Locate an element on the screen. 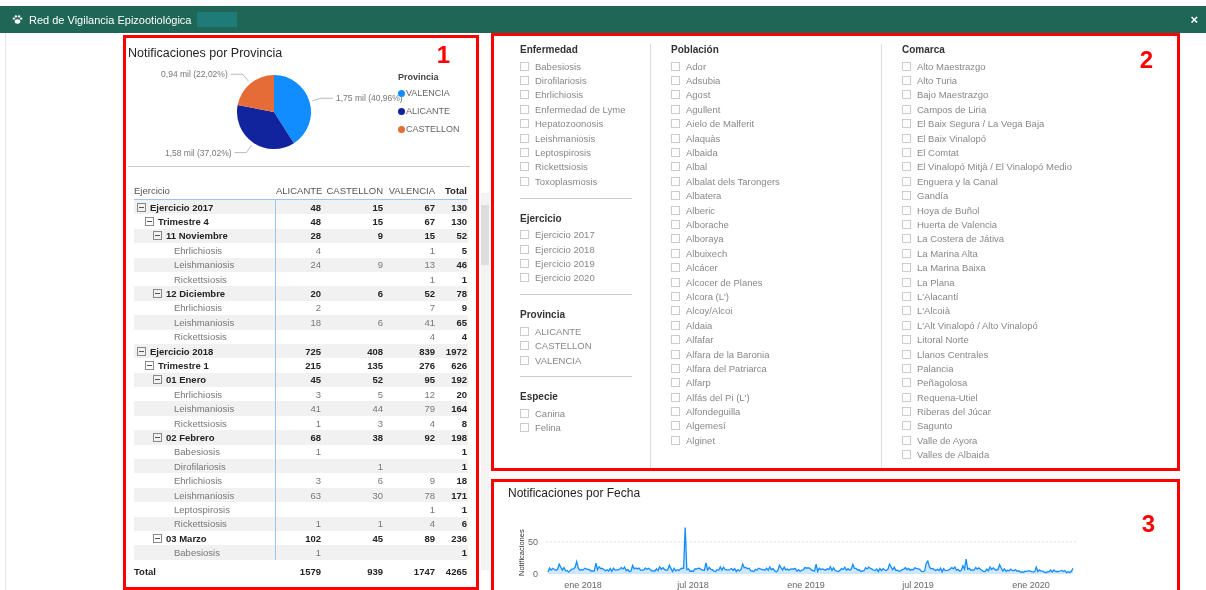 This screenshot has width=1206, height=590. filter-option: Hoya de Buñol is located at coordinates (987, 210).